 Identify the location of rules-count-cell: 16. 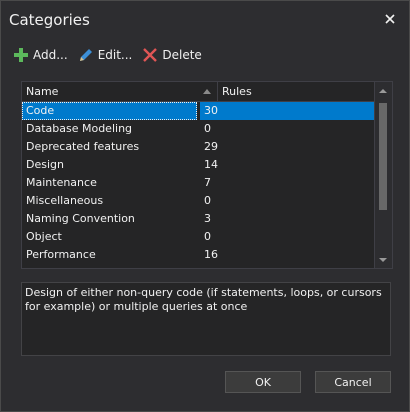
(211, 254).